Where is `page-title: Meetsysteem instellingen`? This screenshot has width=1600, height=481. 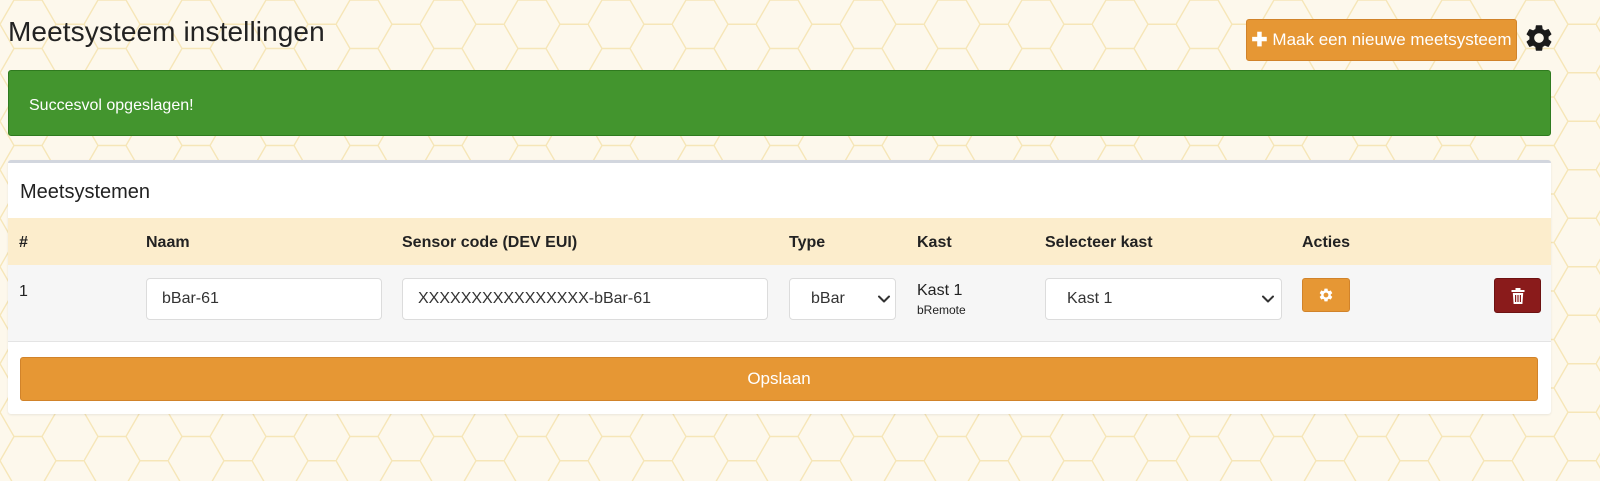 page-title: Meetsysteem instellingen is located at coordinates (166, 31).